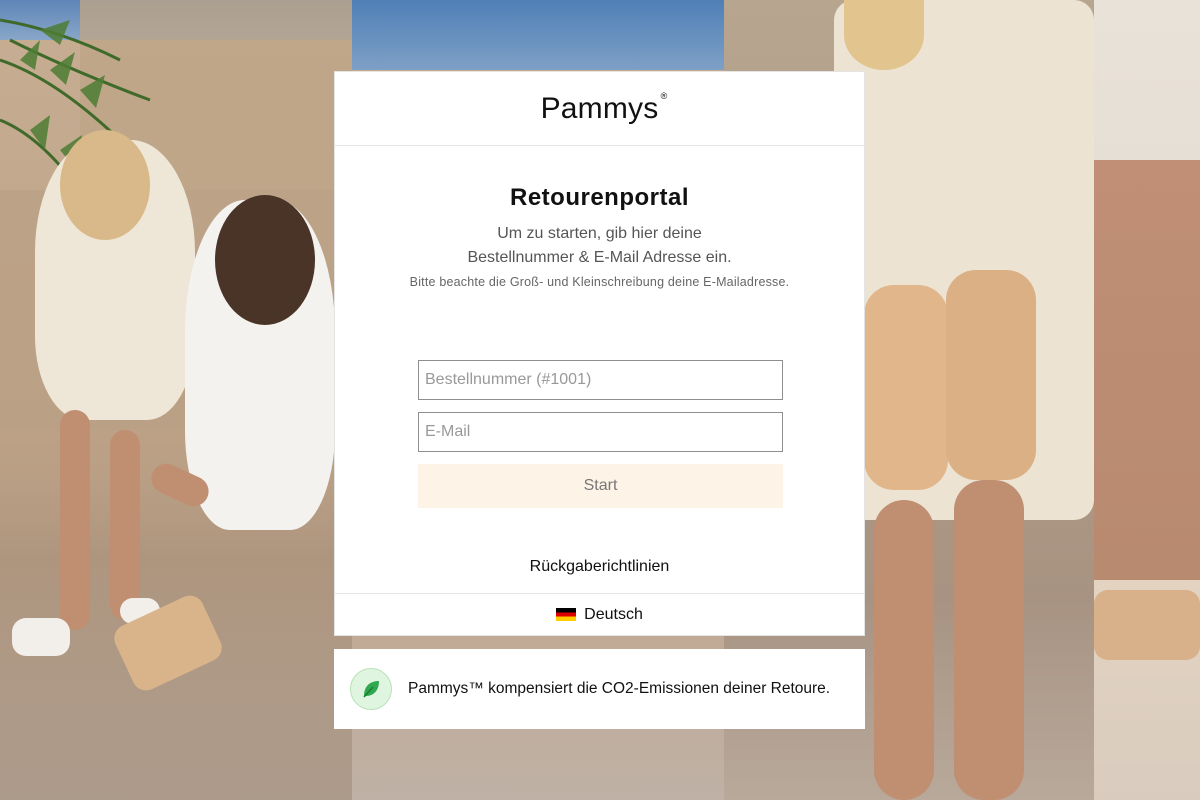 Image resolution: width=1200 pixels, height=800 pixels. I want to click on language-selector: Deutsch, so click(599, 614).